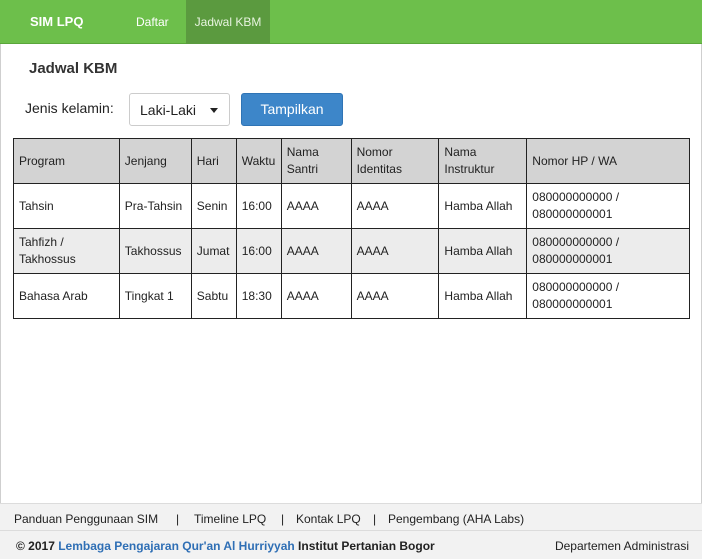 Image resolution: width=702 pixels, height=559 pixels. Describe the element at coordinates (66, 296) in the screenshot. I see `cell-program: Bahasa Arab` at that location.